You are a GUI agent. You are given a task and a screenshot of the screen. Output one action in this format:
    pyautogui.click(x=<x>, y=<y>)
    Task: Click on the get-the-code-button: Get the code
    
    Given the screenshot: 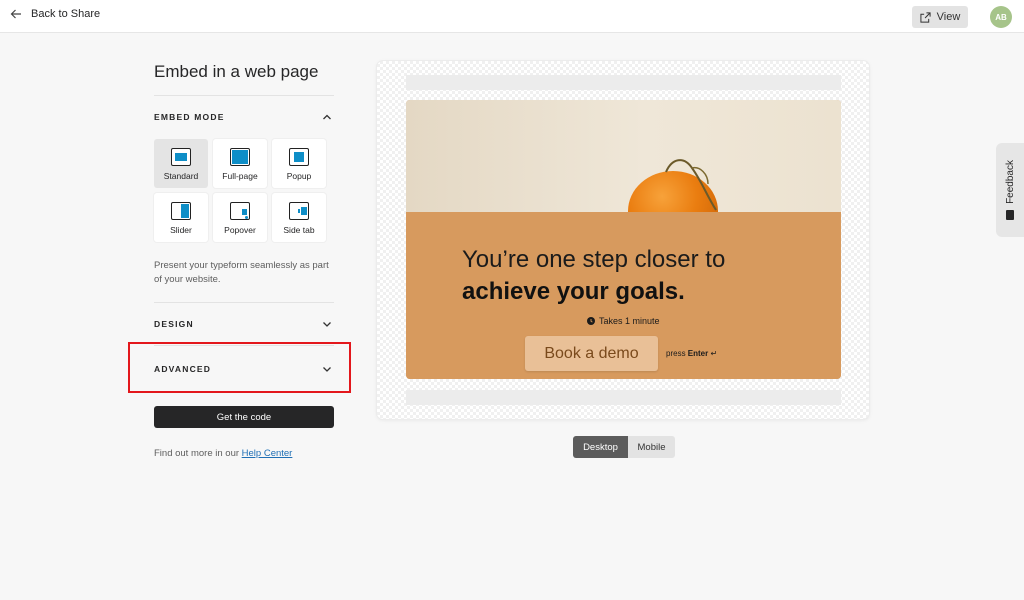 What is the action you would take?
    pyautogui.click(x=244, y=417)
    